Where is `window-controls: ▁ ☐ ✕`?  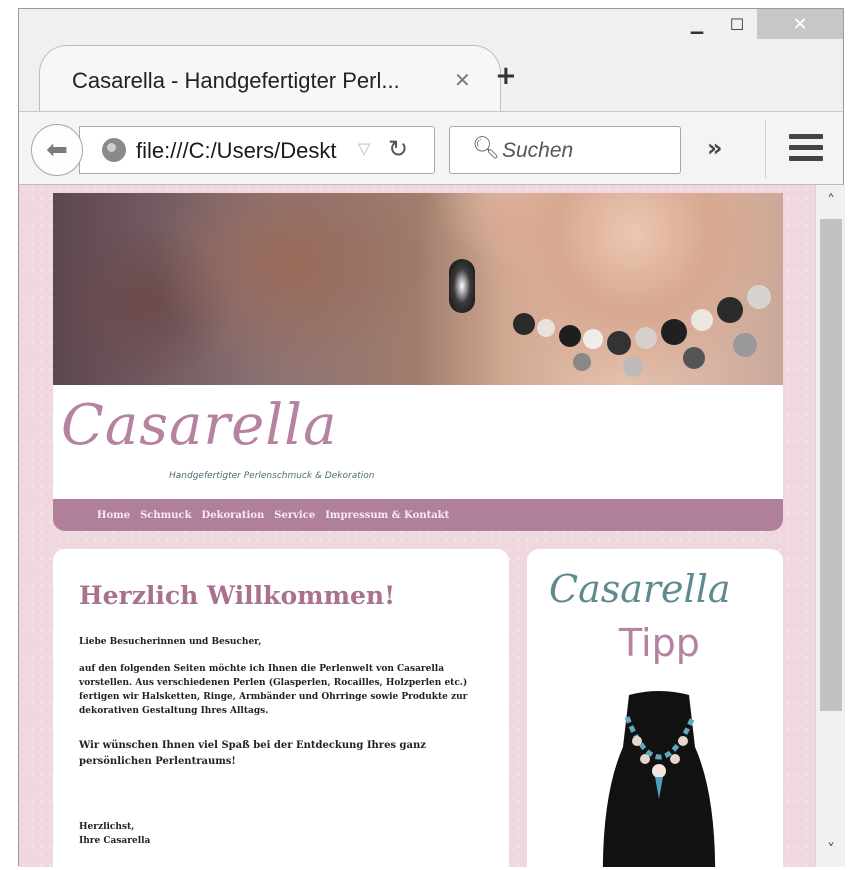
window-controls: ▁ ☐ ✕ is located at coordinates (760, 24).